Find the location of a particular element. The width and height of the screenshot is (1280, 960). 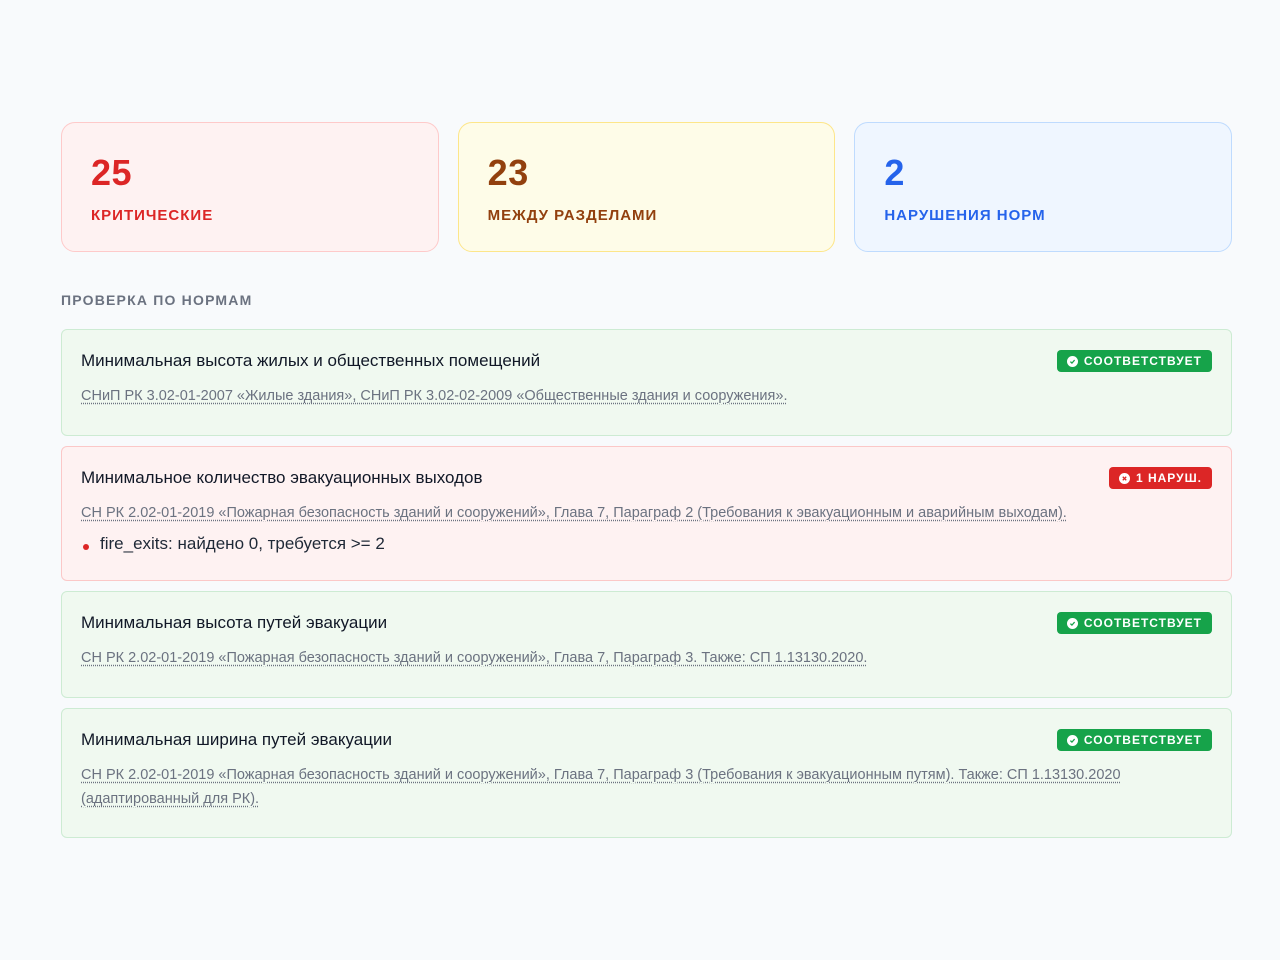

stat-card-norm-violations: 2 НАРУШЕНИЯ НОРМ is located at coordinates (1043, 187).